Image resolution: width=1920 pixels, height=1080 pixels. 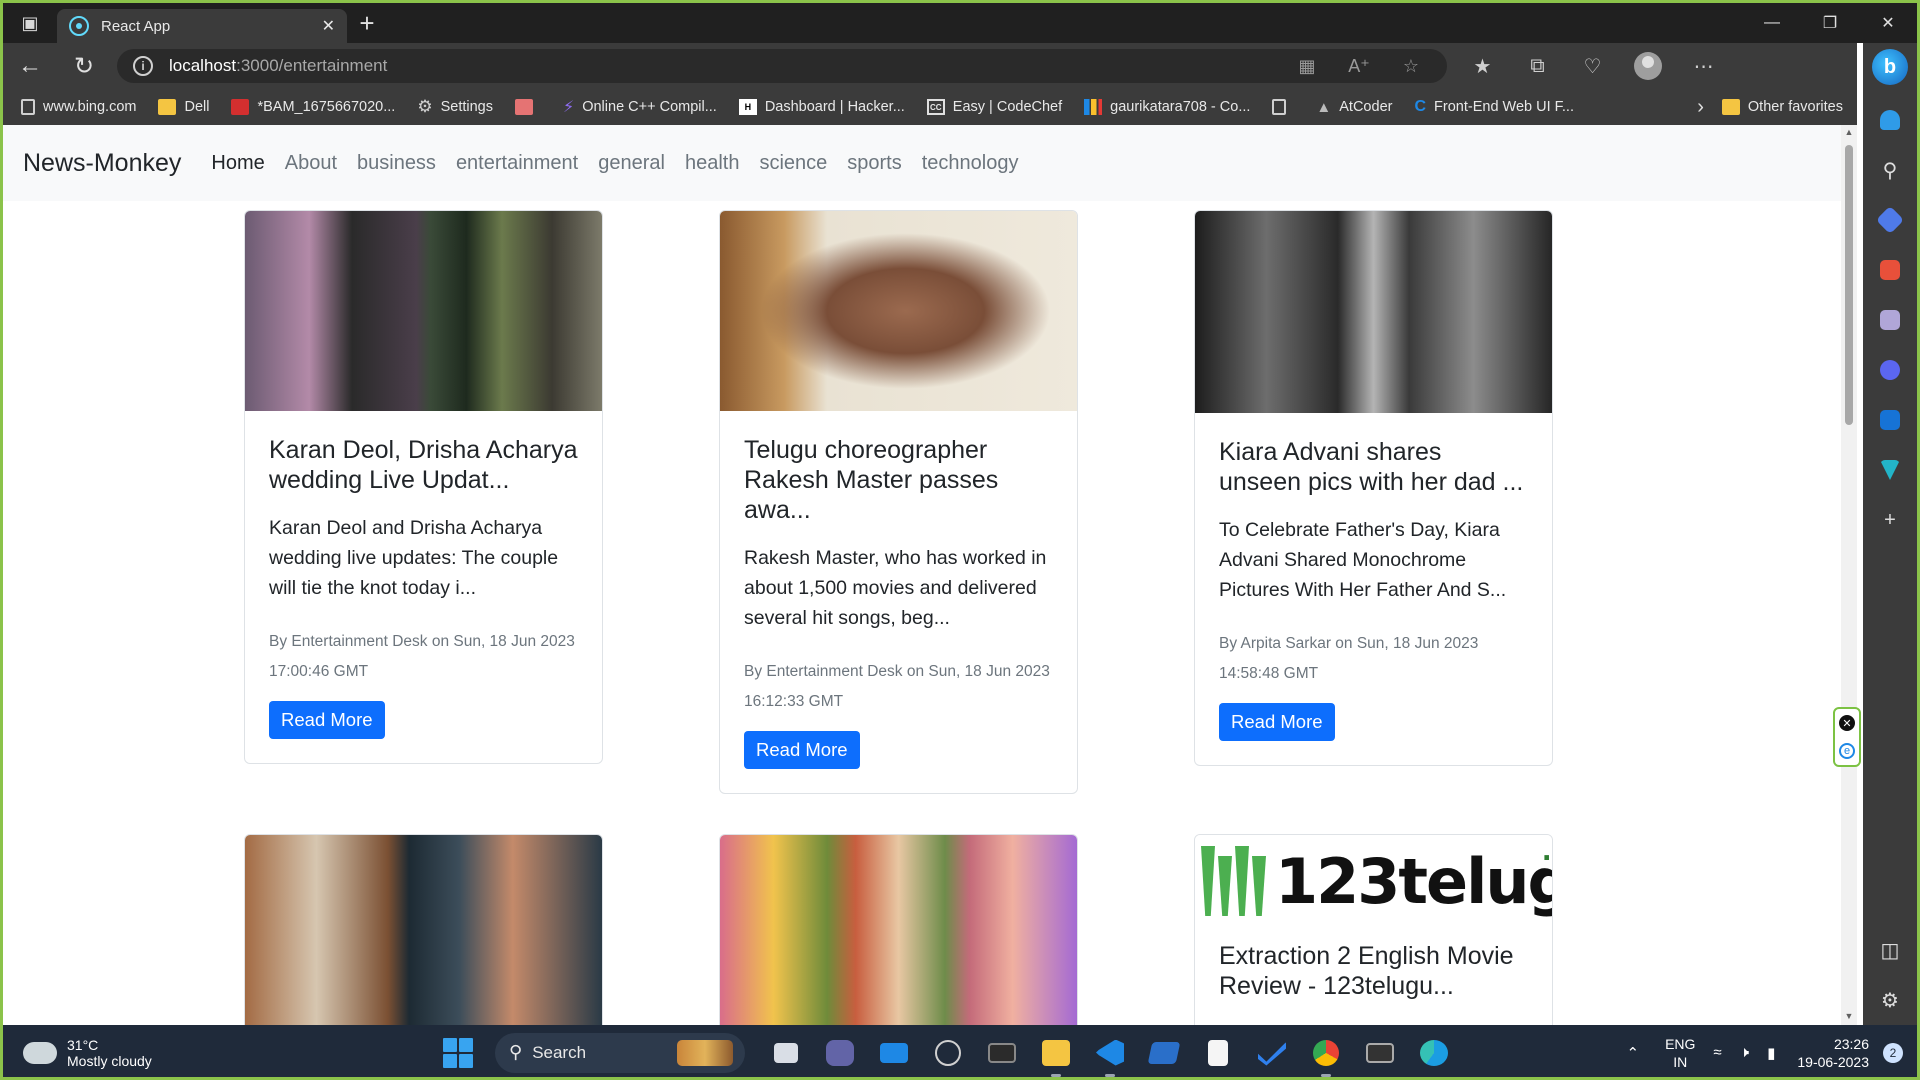 What do you see at coordinates (183, 107) in the screenshot?
I see `favorite-item: Dell` at bounding box center [183, 107].